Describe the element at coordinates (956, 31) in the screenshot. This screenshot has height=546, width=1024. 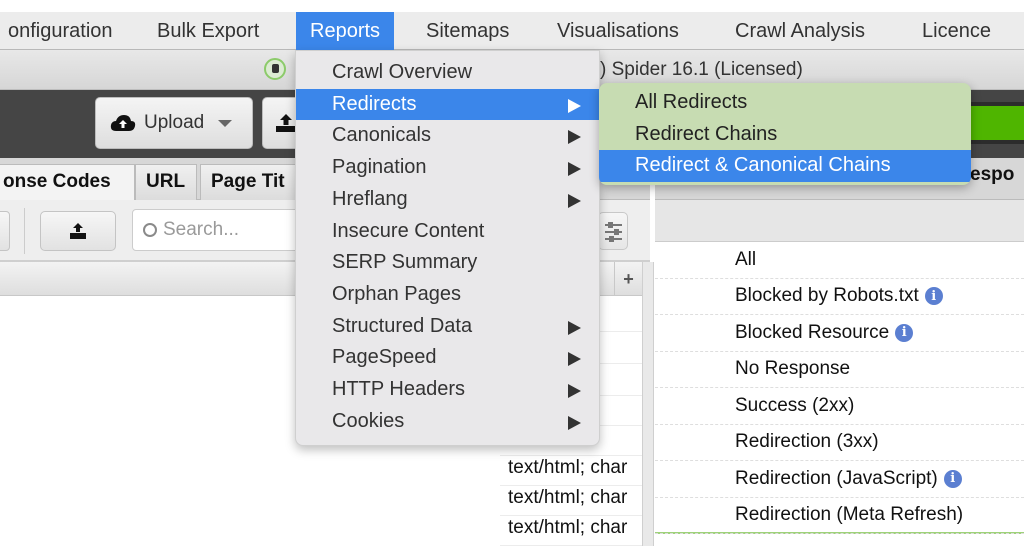
I see `menu-licence: Licence` at that location.